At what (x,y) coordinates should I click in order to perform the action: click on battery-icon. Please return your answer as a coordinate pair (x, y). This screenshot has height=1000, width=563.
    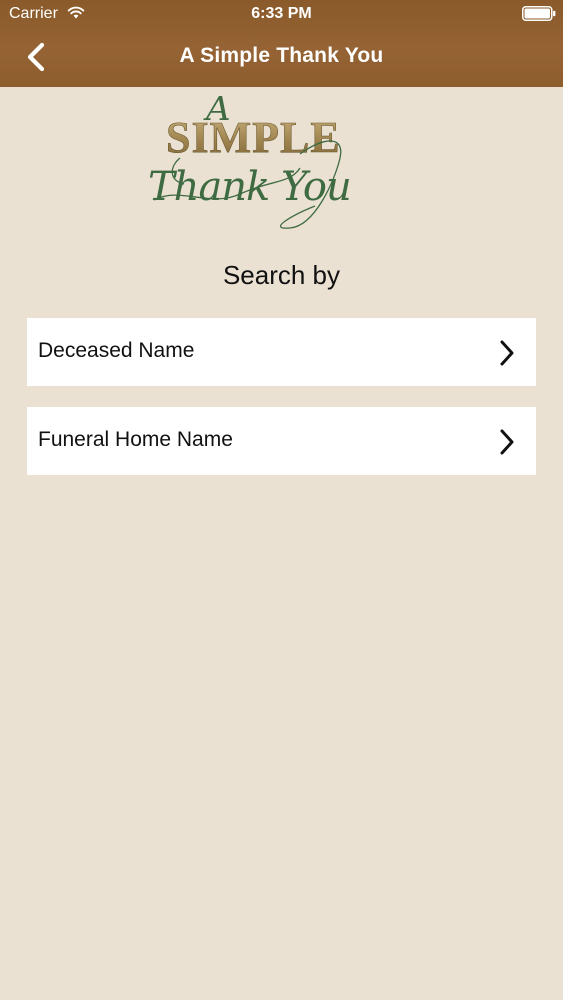
    Looking at the image, I should click on (539, 13).